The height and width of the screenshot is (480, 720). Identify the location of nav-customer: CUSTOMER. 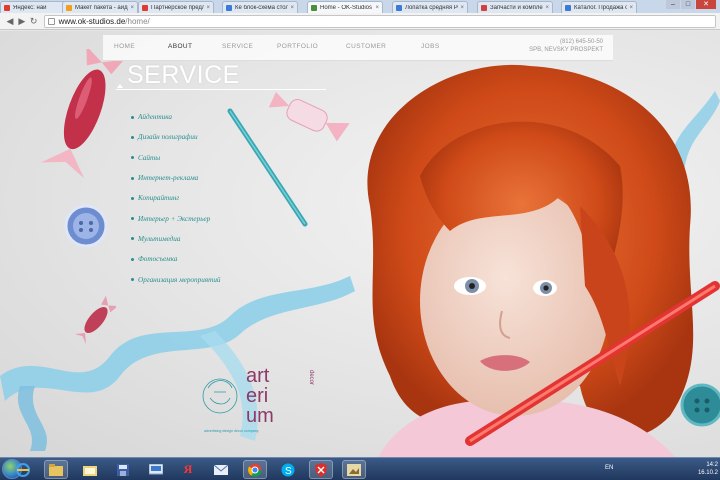
(366, 46).